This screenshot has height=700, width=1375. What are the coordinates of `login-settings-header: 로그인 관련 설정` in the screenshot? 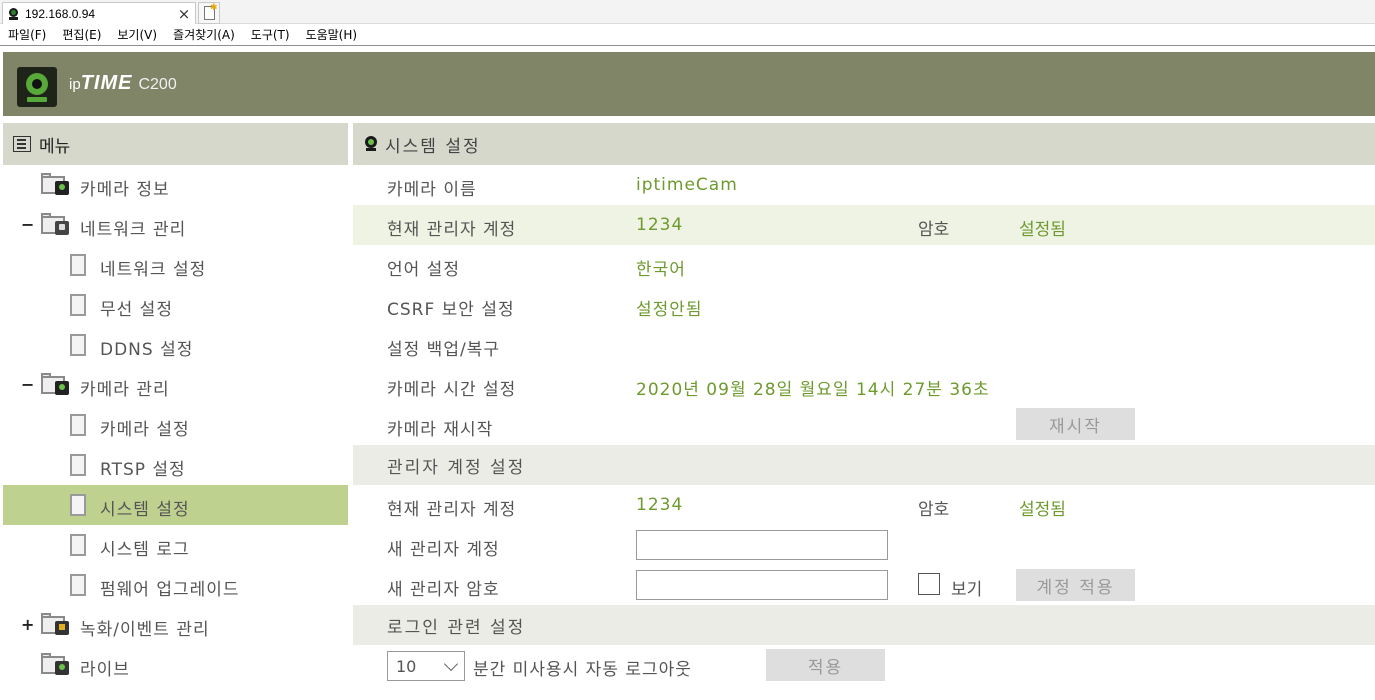 It's located at (864, 625).